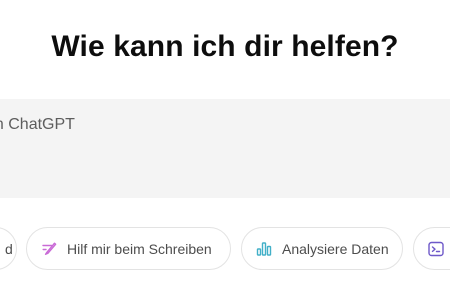  I want to click on suggestion-chip-write: Hilf mir beim Schreiben, so click(128, 248).